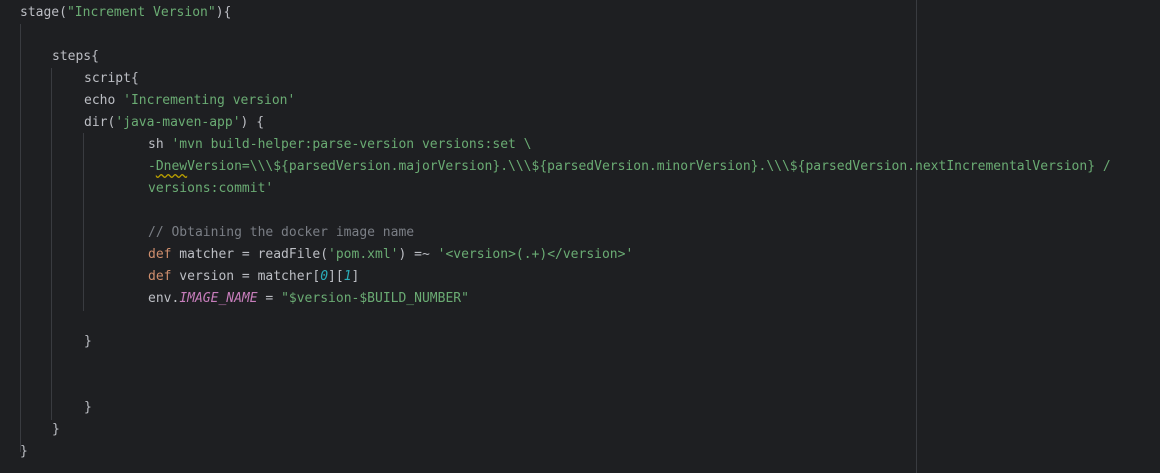 The height and width of the screenshot is (473, 1160). I want to click on code-line-close-steps: }, so click(56, 430).